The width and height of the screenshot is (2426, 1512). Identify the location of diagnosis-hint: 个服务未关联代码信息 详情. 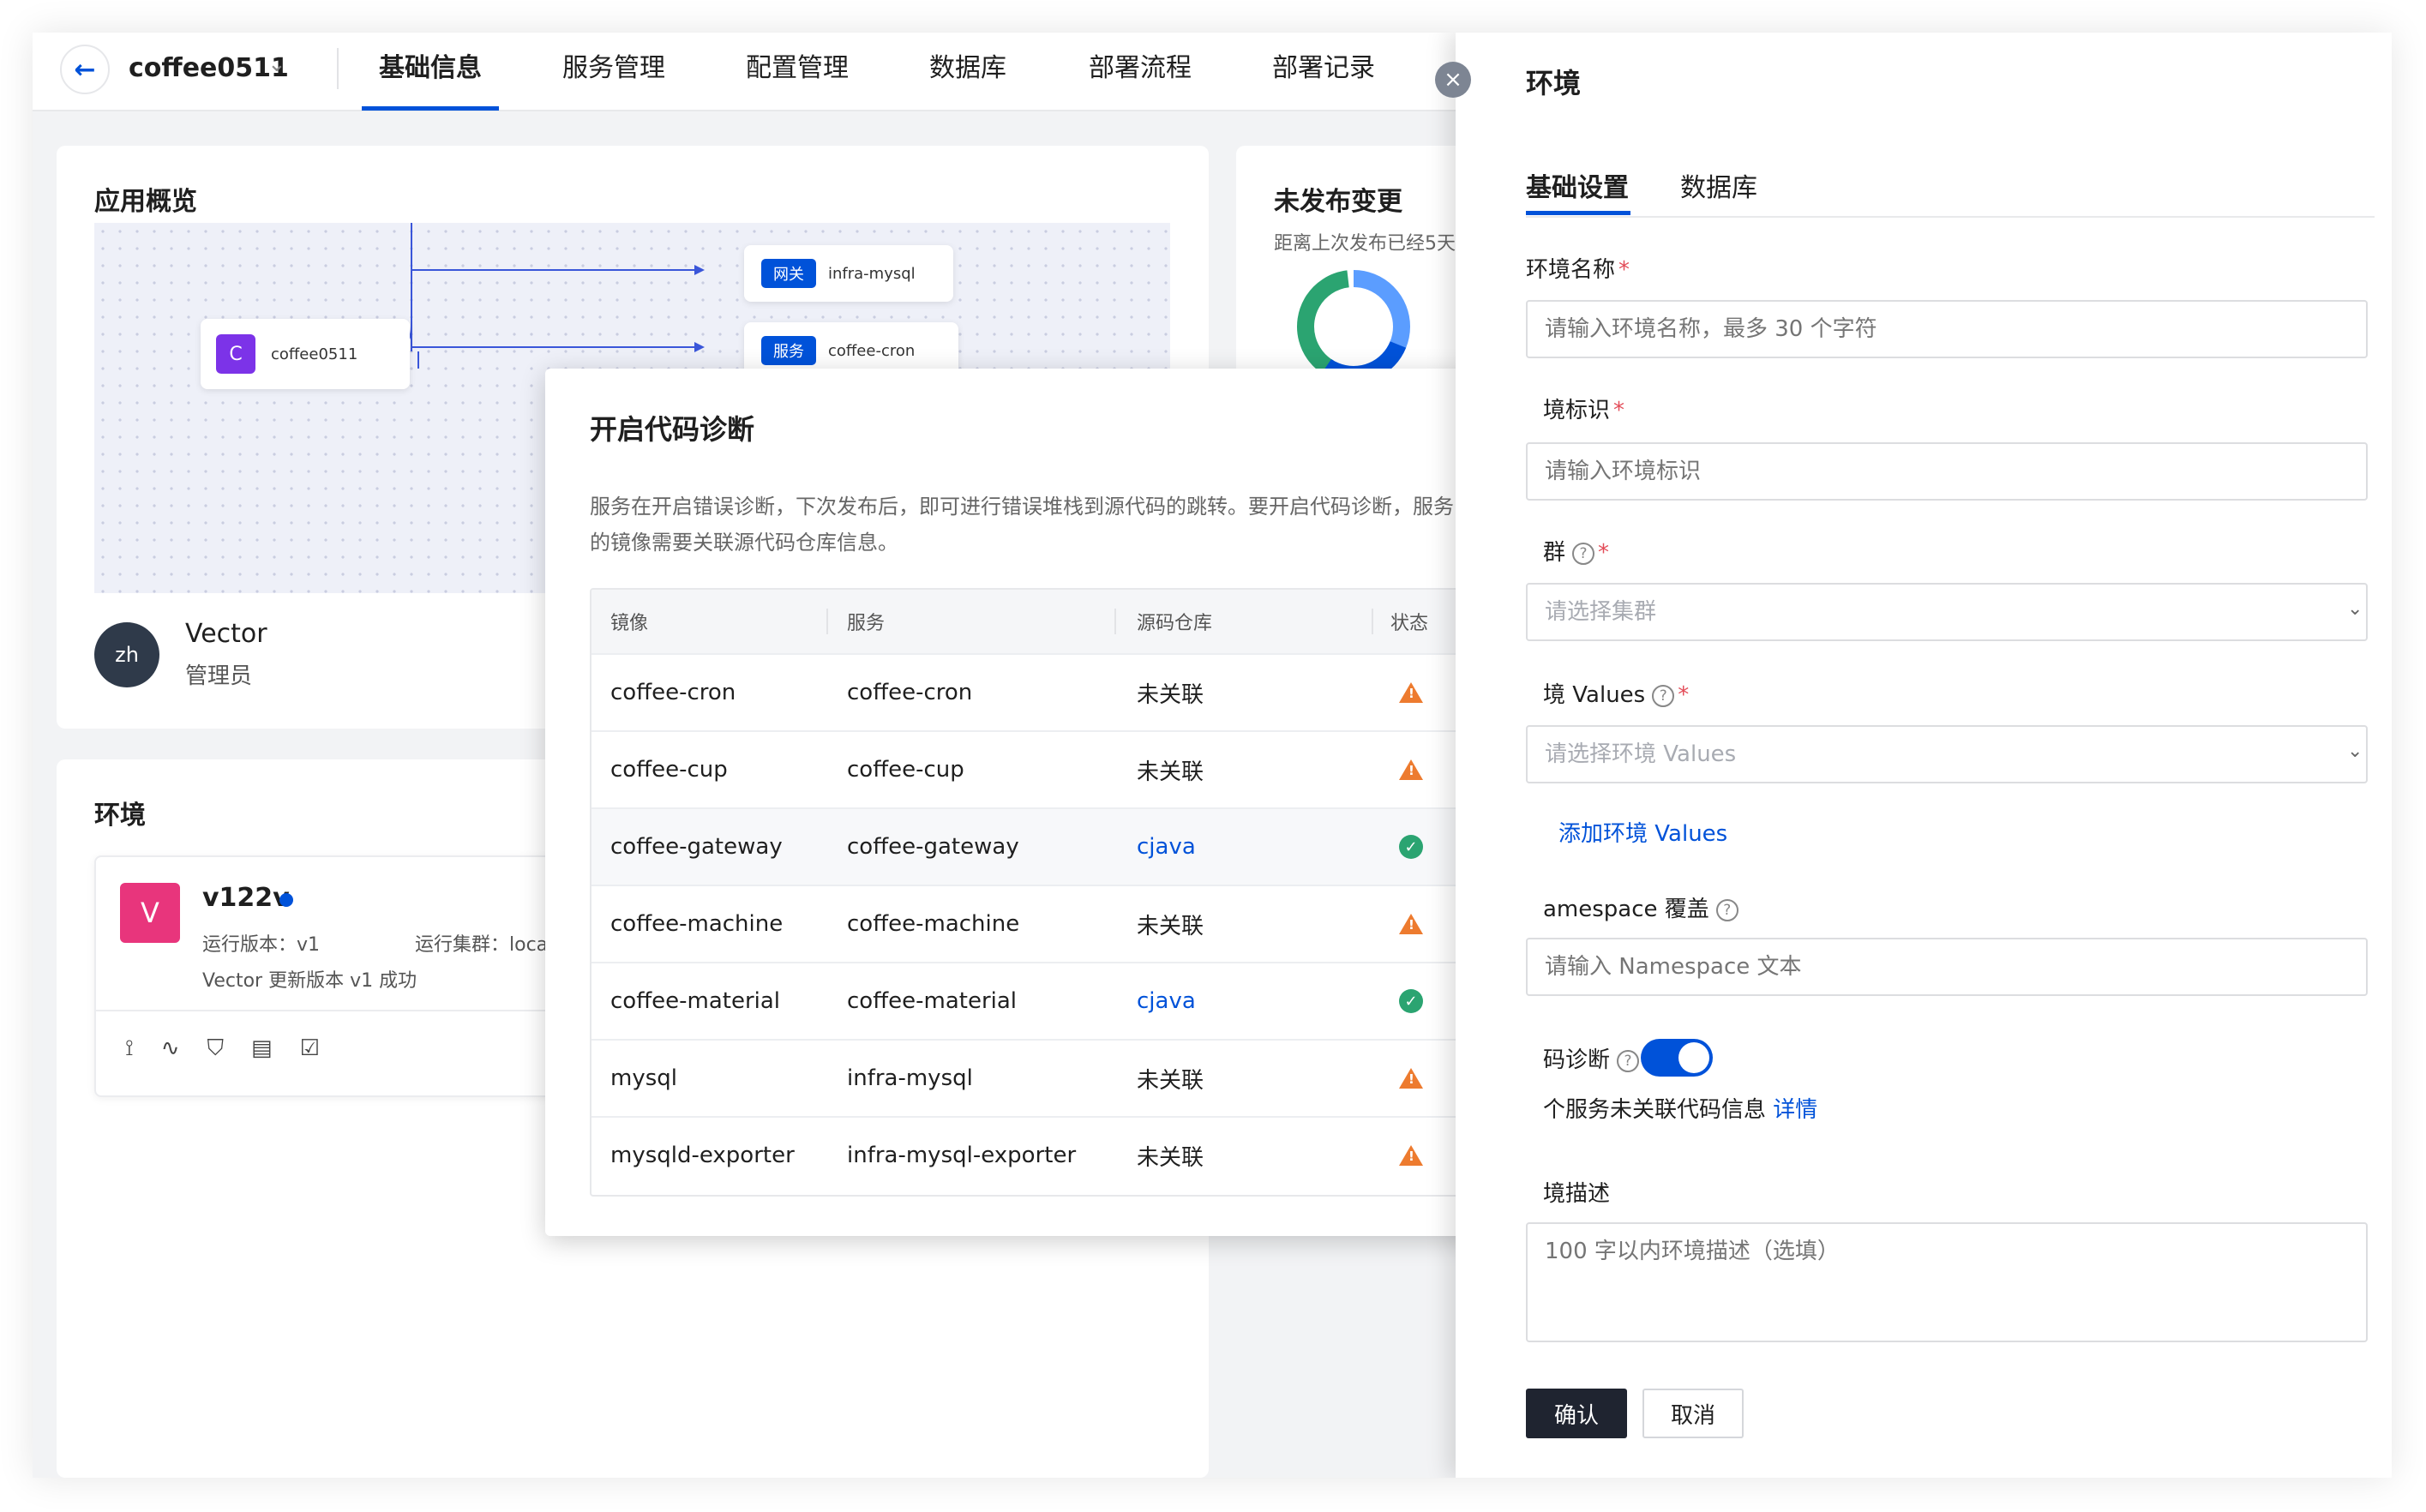
(1680, 1110).